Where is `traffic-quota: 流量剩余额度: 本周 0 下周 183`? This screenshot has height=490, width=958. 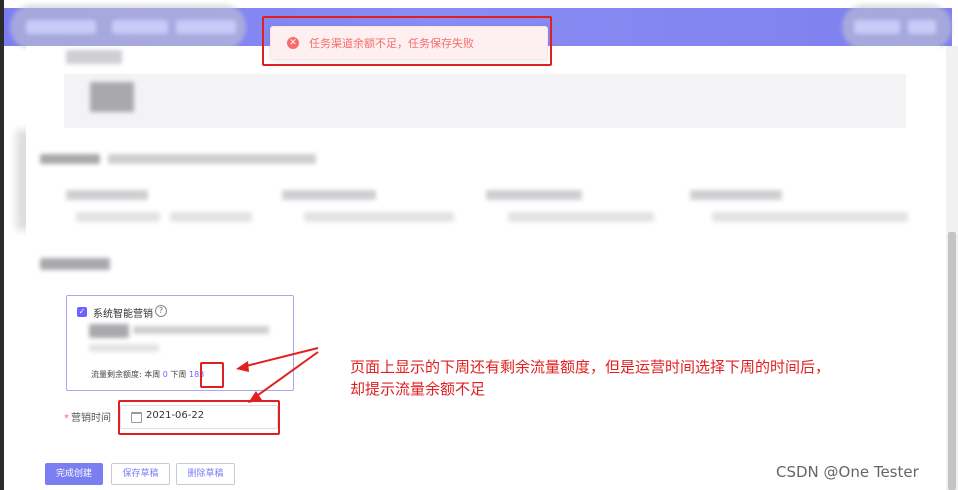 traffic-quota: 流量剩余额度: 本周 0 下周 183 is located at coordinates (147, 374).